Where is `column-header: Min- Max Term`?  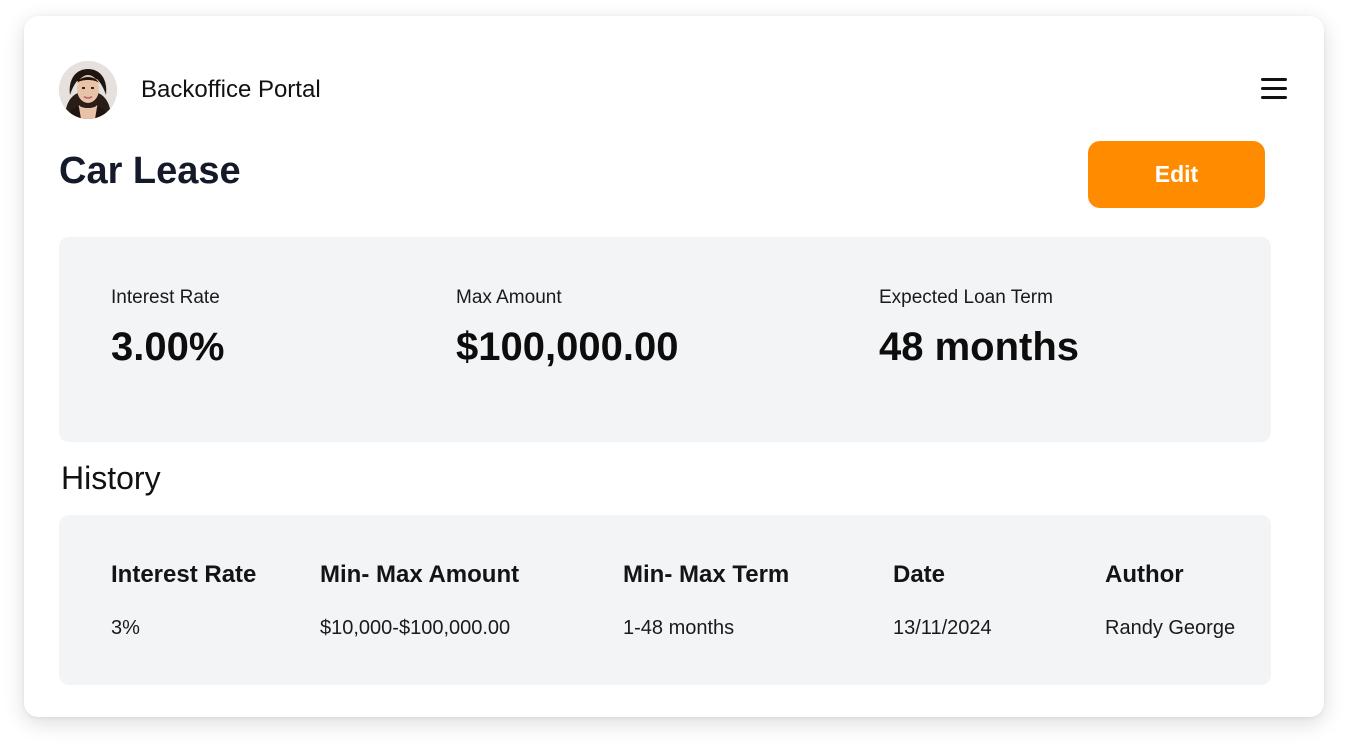 column-header: Min- Max Term is located at coordinates (706, 574).